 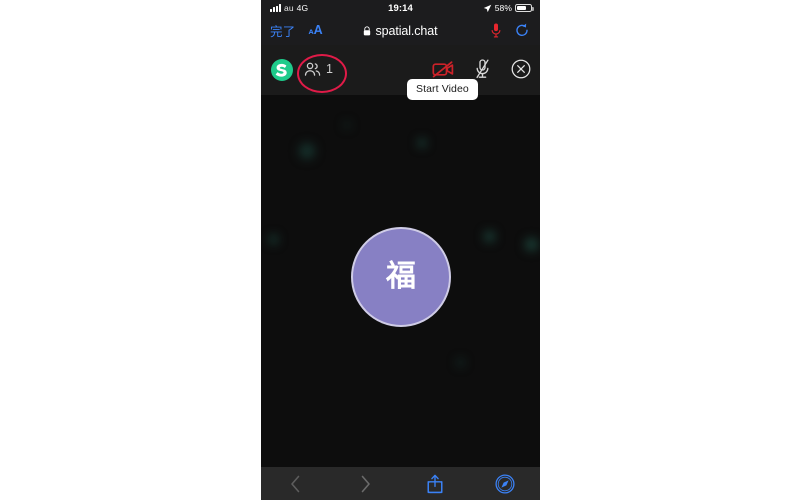 I want to click on status-bar-clock: 19:14, so click(x=400, y=8).